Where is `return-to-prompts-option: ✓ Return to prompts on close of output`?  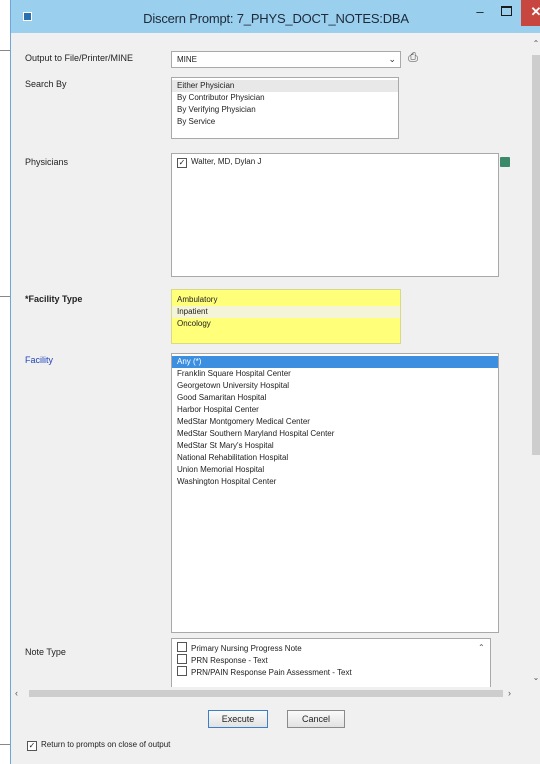 return-to-prompts-option: ✓ Return to prompts on close of output is located at coordinates (98, 745).